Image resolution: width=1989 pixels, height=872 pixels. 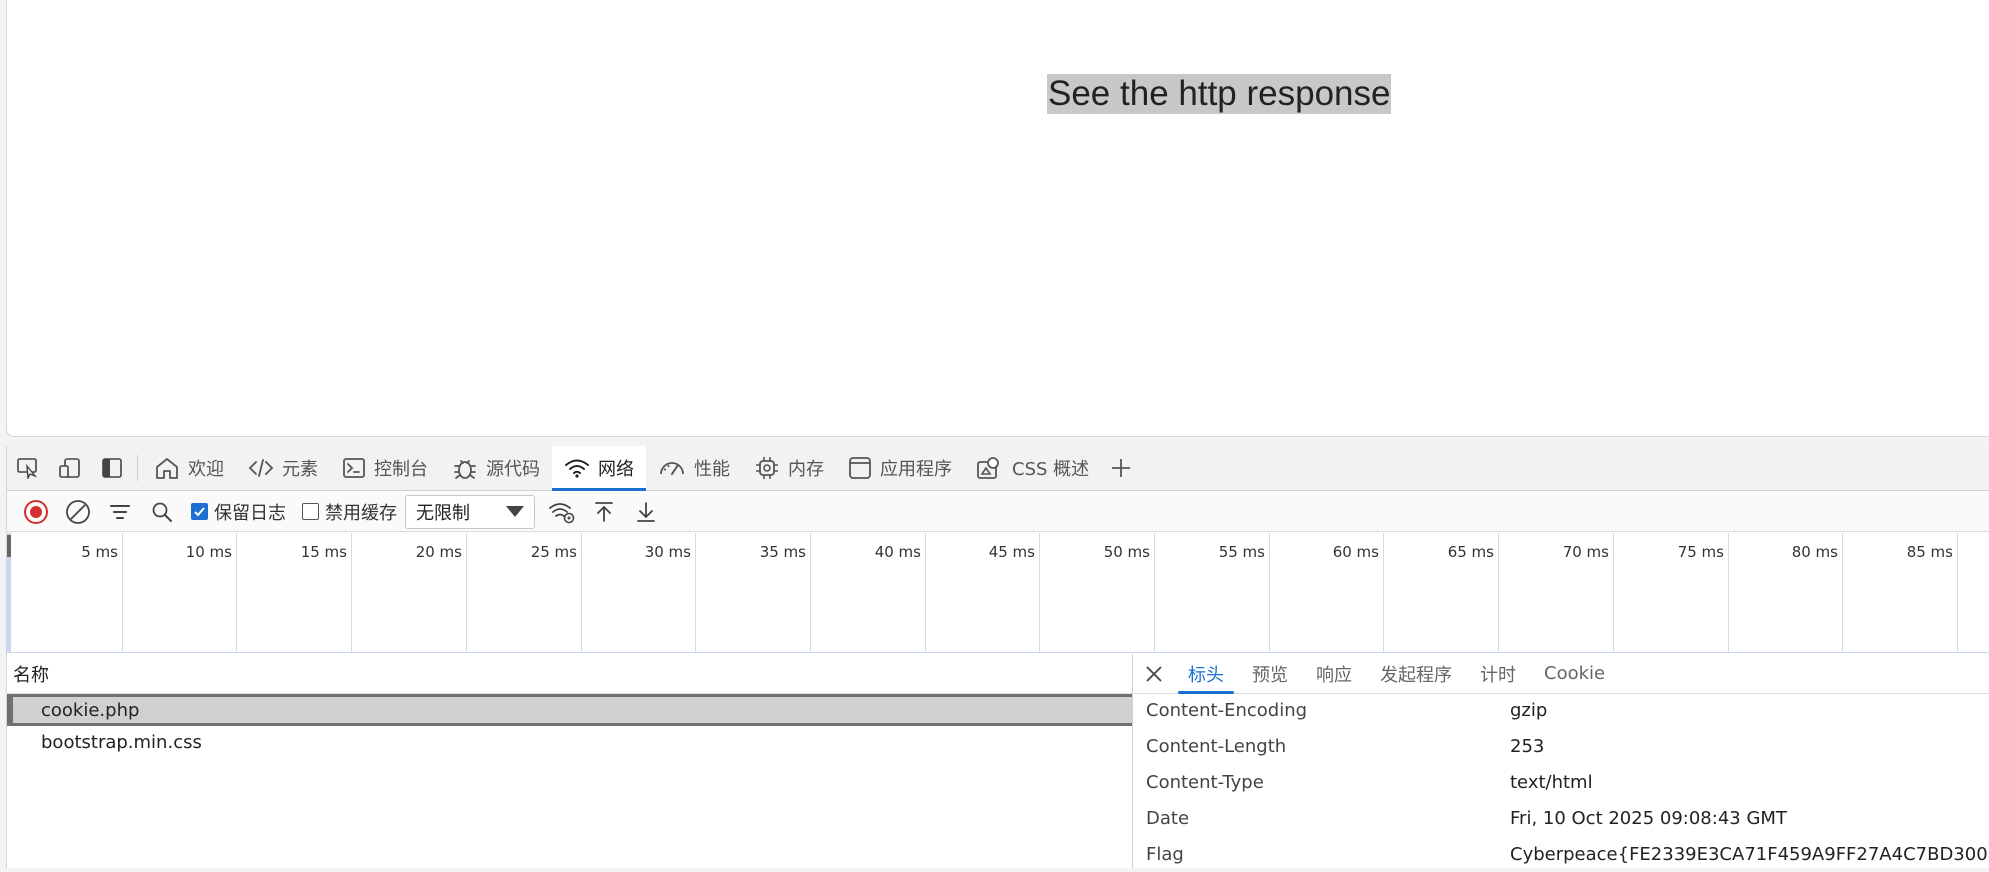 What do you see at coordinates (604, 512) in the screenshot?
I see `import-har-icon` at bounding box center [604, 512].